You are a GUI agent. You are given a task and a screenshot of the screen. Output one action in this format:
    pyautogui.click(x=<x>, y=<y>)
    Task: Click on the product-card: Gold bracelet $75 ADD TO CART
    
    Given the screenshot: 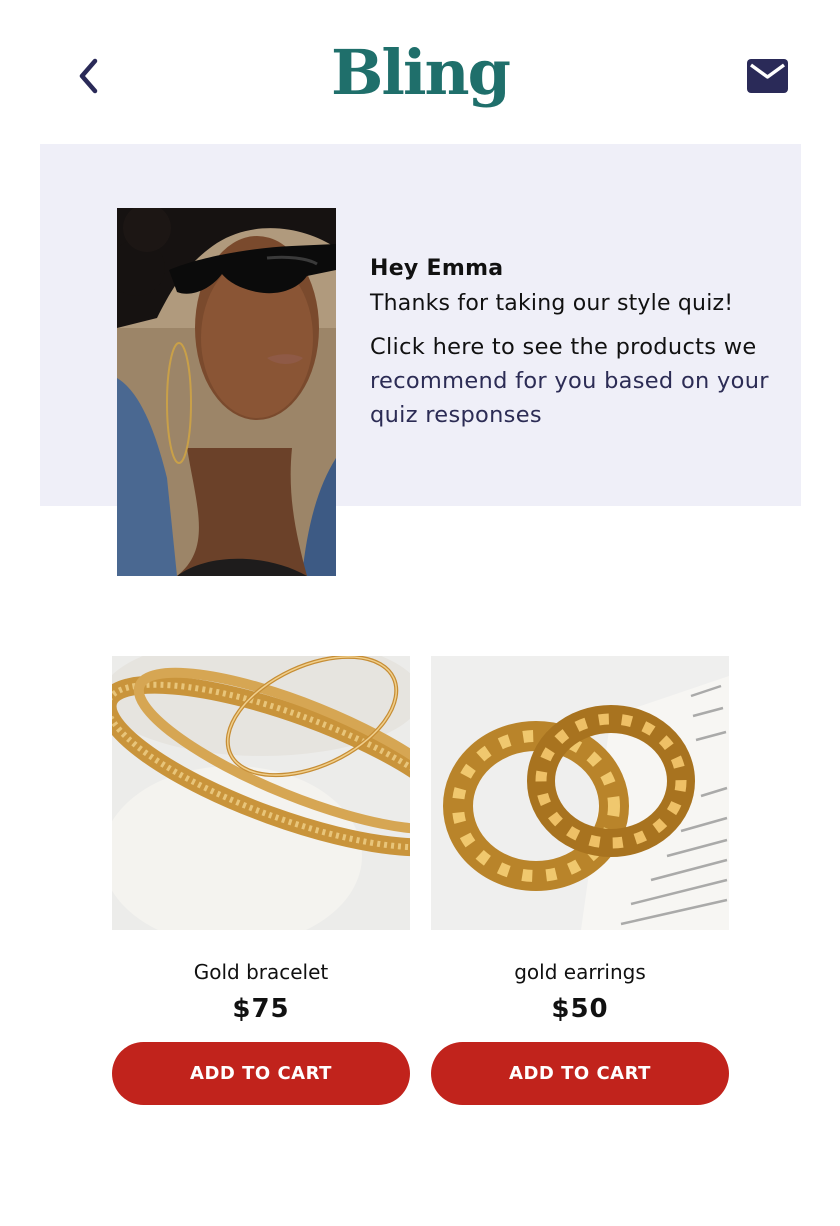 What is the action you would take?
    pyautogui.click(x=261, y=880)
    